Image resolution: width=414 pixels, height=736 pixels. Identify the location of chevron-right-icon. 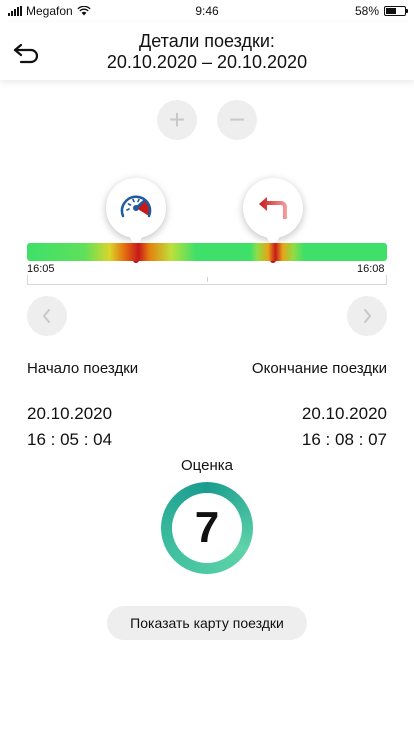
(367, 316).